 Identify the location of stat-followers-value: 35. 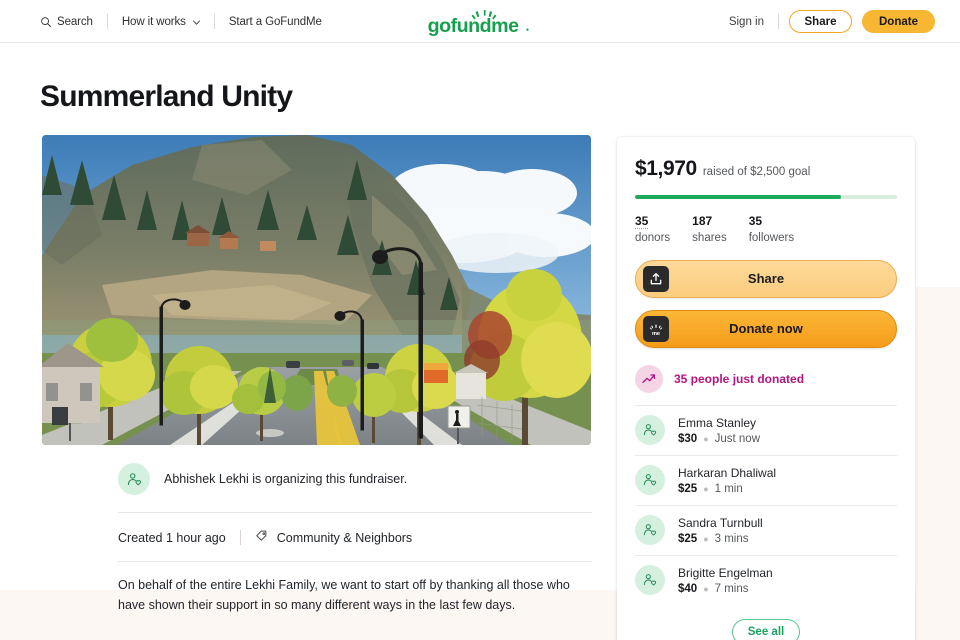
(755, 220).